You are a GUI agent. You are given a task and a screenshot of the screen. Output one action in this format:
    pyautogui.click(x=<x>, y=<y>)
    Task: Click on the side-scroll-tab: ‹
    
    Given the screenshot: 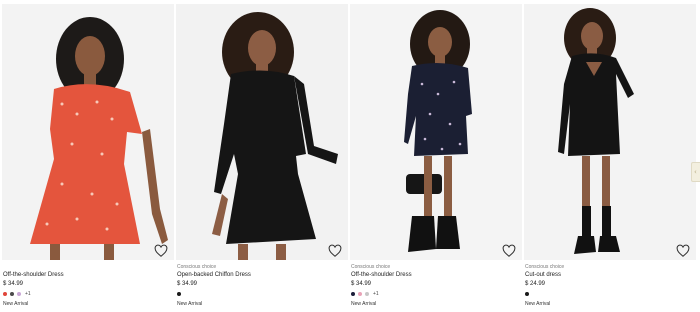 What is the action you would take?
    pyautogui.click(x=695, y=172)
    